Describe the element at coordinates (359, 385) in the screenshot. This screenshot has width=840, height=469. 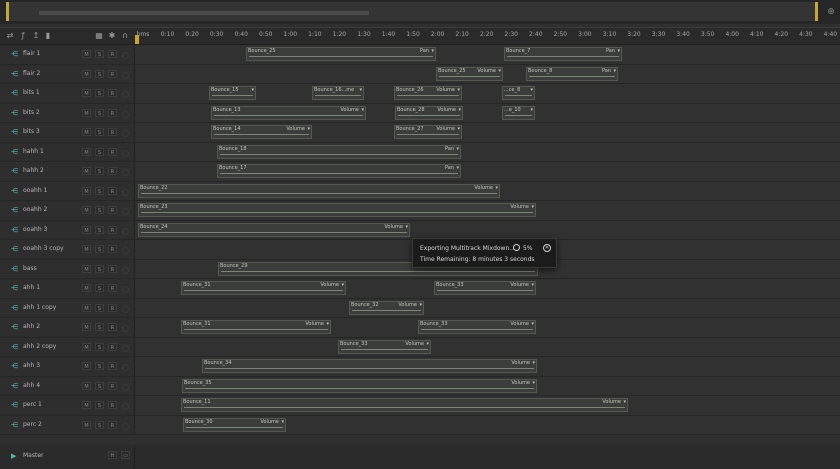
I see `audio-clip: Bounce_35 Volume ▾` at that location.